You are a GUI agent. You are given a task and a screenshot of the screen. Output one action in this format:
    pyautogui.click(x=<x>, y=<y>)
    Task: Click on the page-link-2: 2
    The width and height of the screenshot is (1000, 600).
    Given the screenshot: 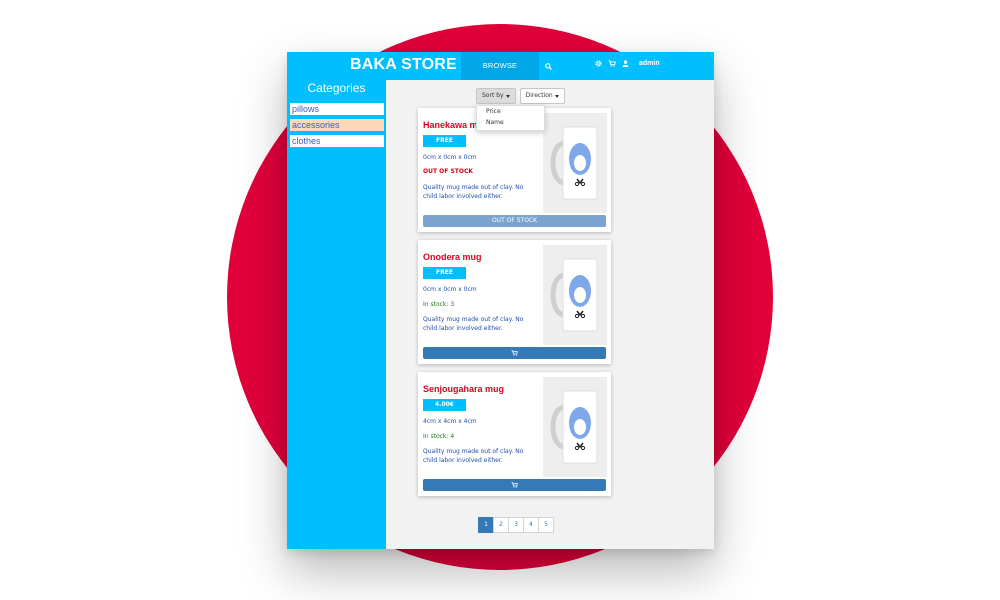 What is the action you would take?
    pyautogui.click(x=501, y=525)
    